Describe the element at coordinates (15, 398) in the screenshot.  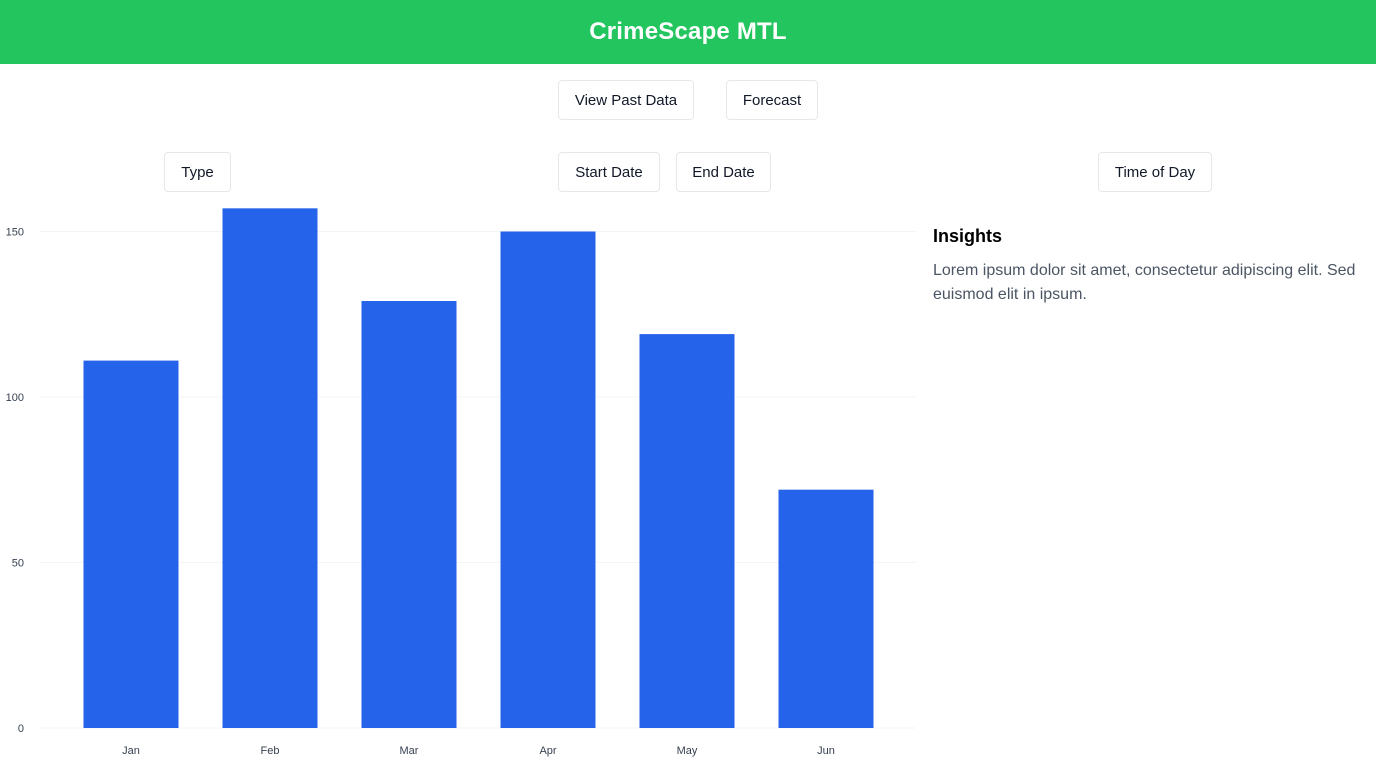
I see `y-tick-label: 100` at that location.